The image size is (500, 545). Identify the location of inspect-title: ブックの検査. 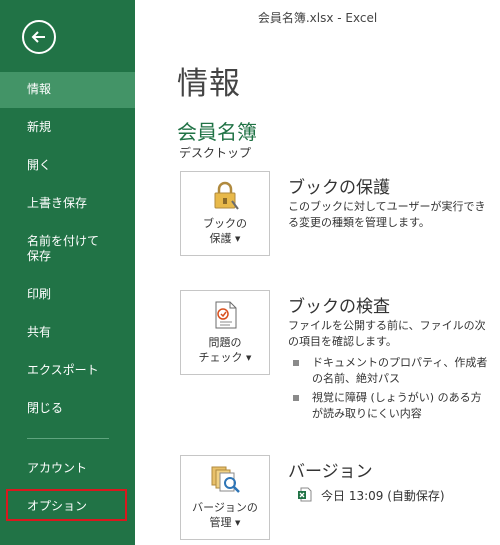
(339, 307).